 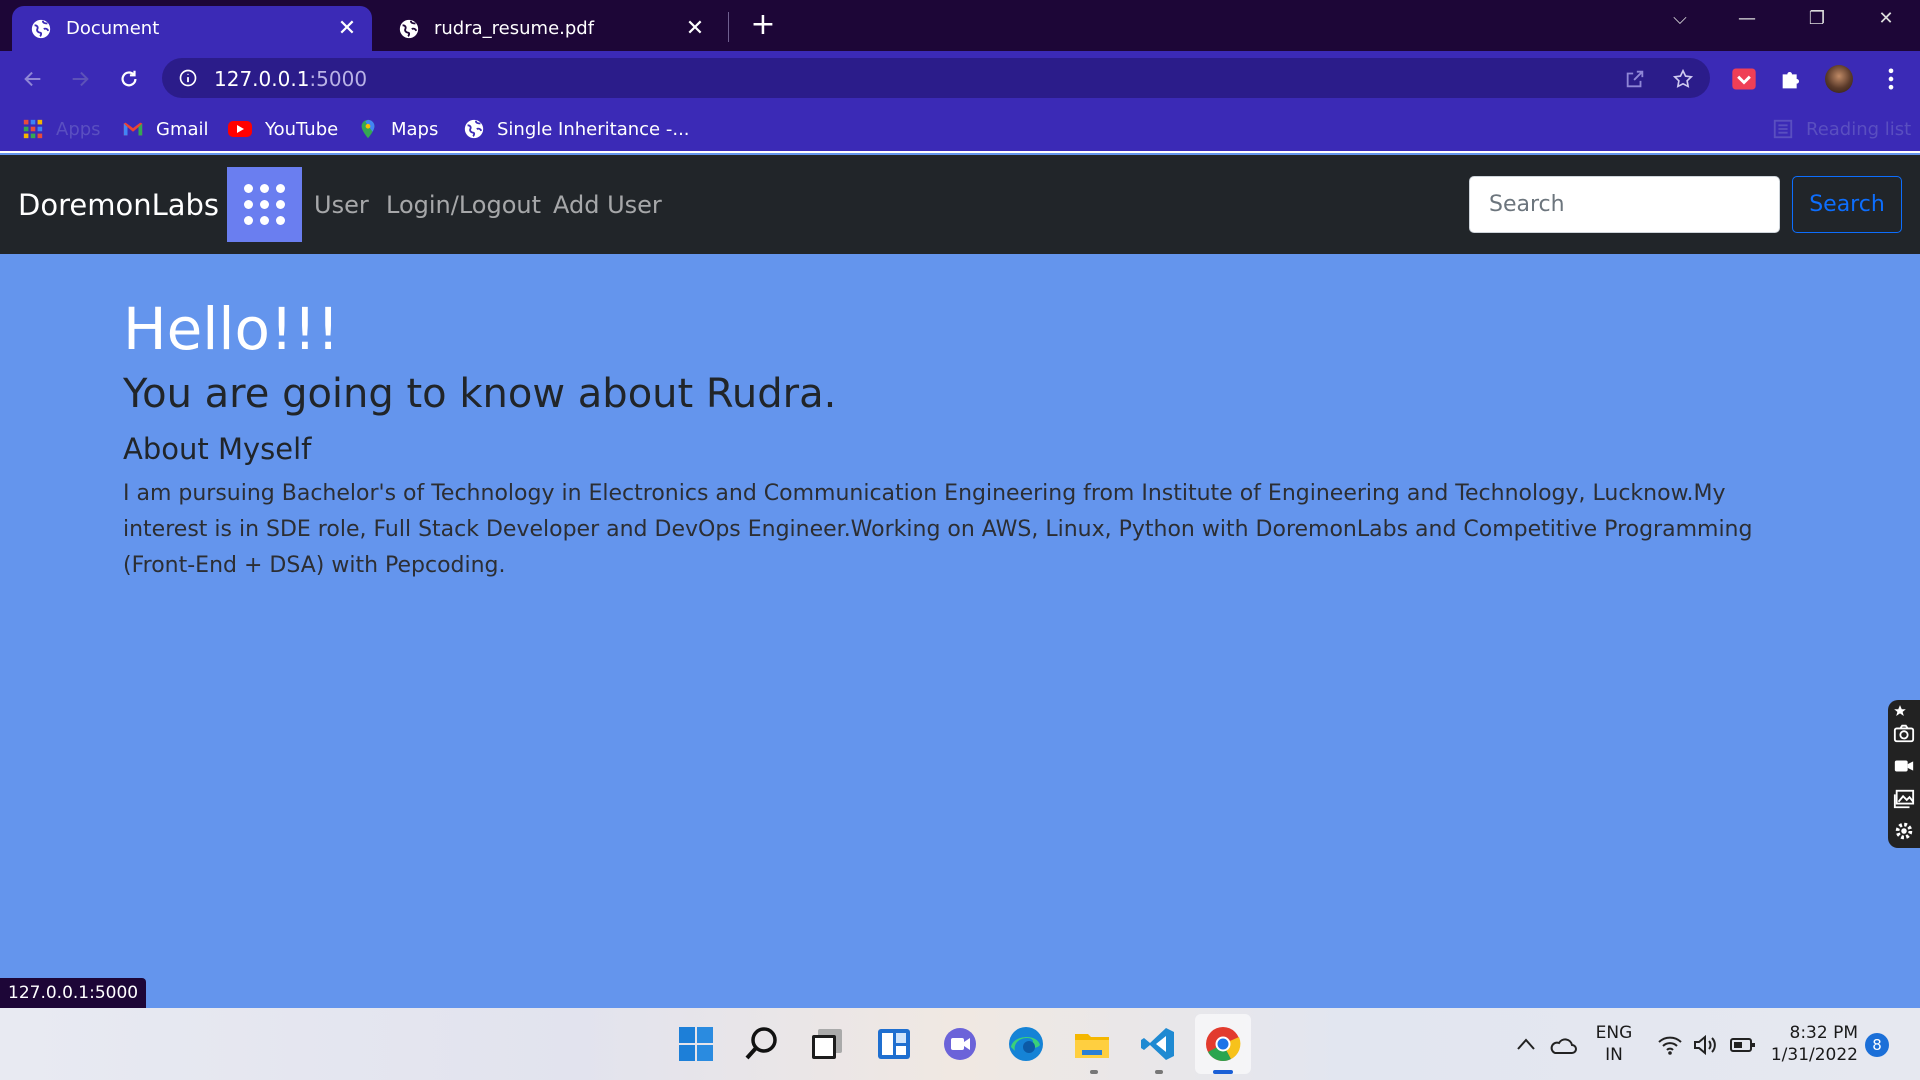 I want to click on tab-document: Document ✕, so click(x=192, y=28).